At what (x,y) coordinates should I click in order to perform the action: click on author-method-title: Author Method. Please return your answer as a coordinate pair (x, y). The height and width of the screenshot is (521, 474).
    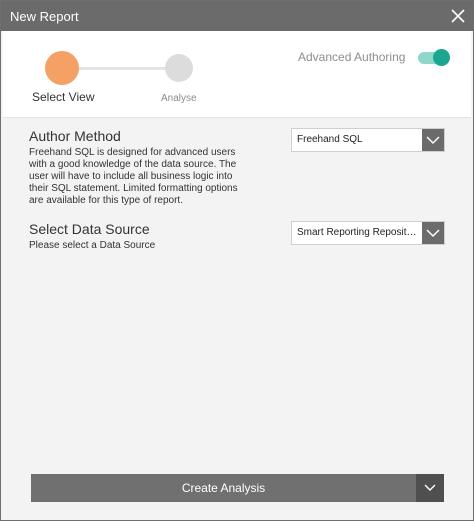
    Looking at the image, I should click on (75, 136).